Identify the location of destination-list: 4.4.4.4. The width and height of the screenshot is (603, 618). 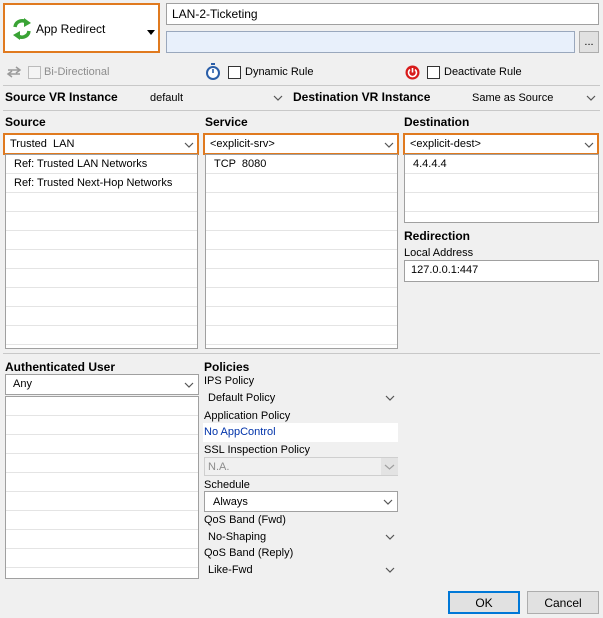
(501, 188).